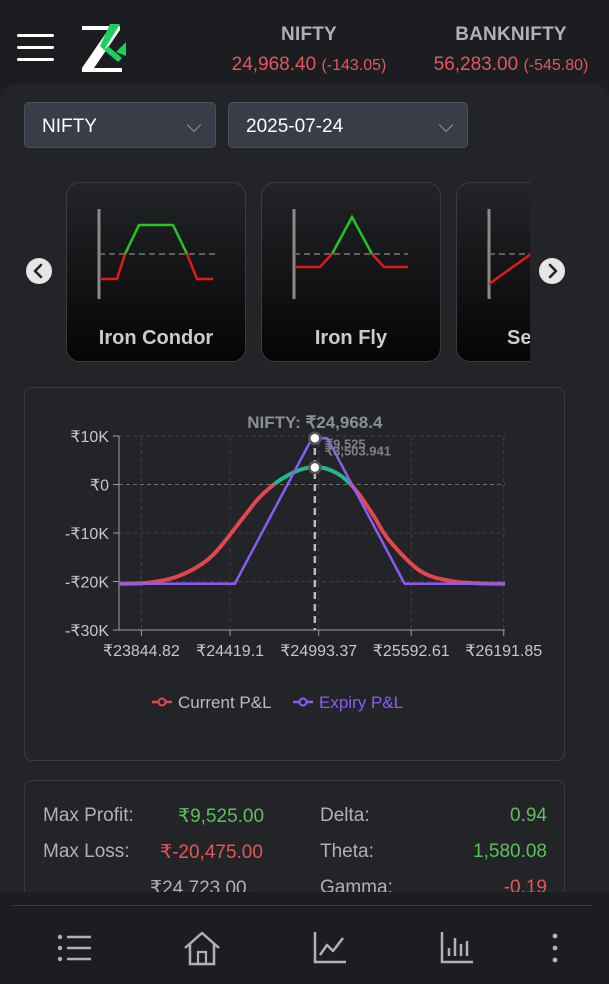  Describe the element at coordinates (87, 534) in the screenshot. I see `y-tick-label: -₹10K` at that location.